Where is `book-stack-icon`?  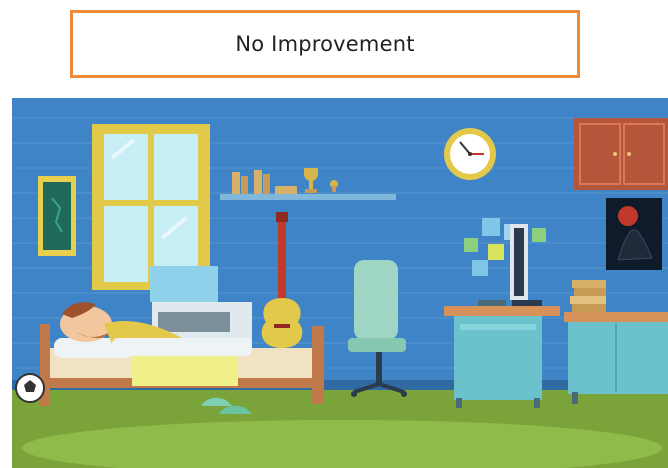
book-stack-icon is located at coordinates (588, 296).